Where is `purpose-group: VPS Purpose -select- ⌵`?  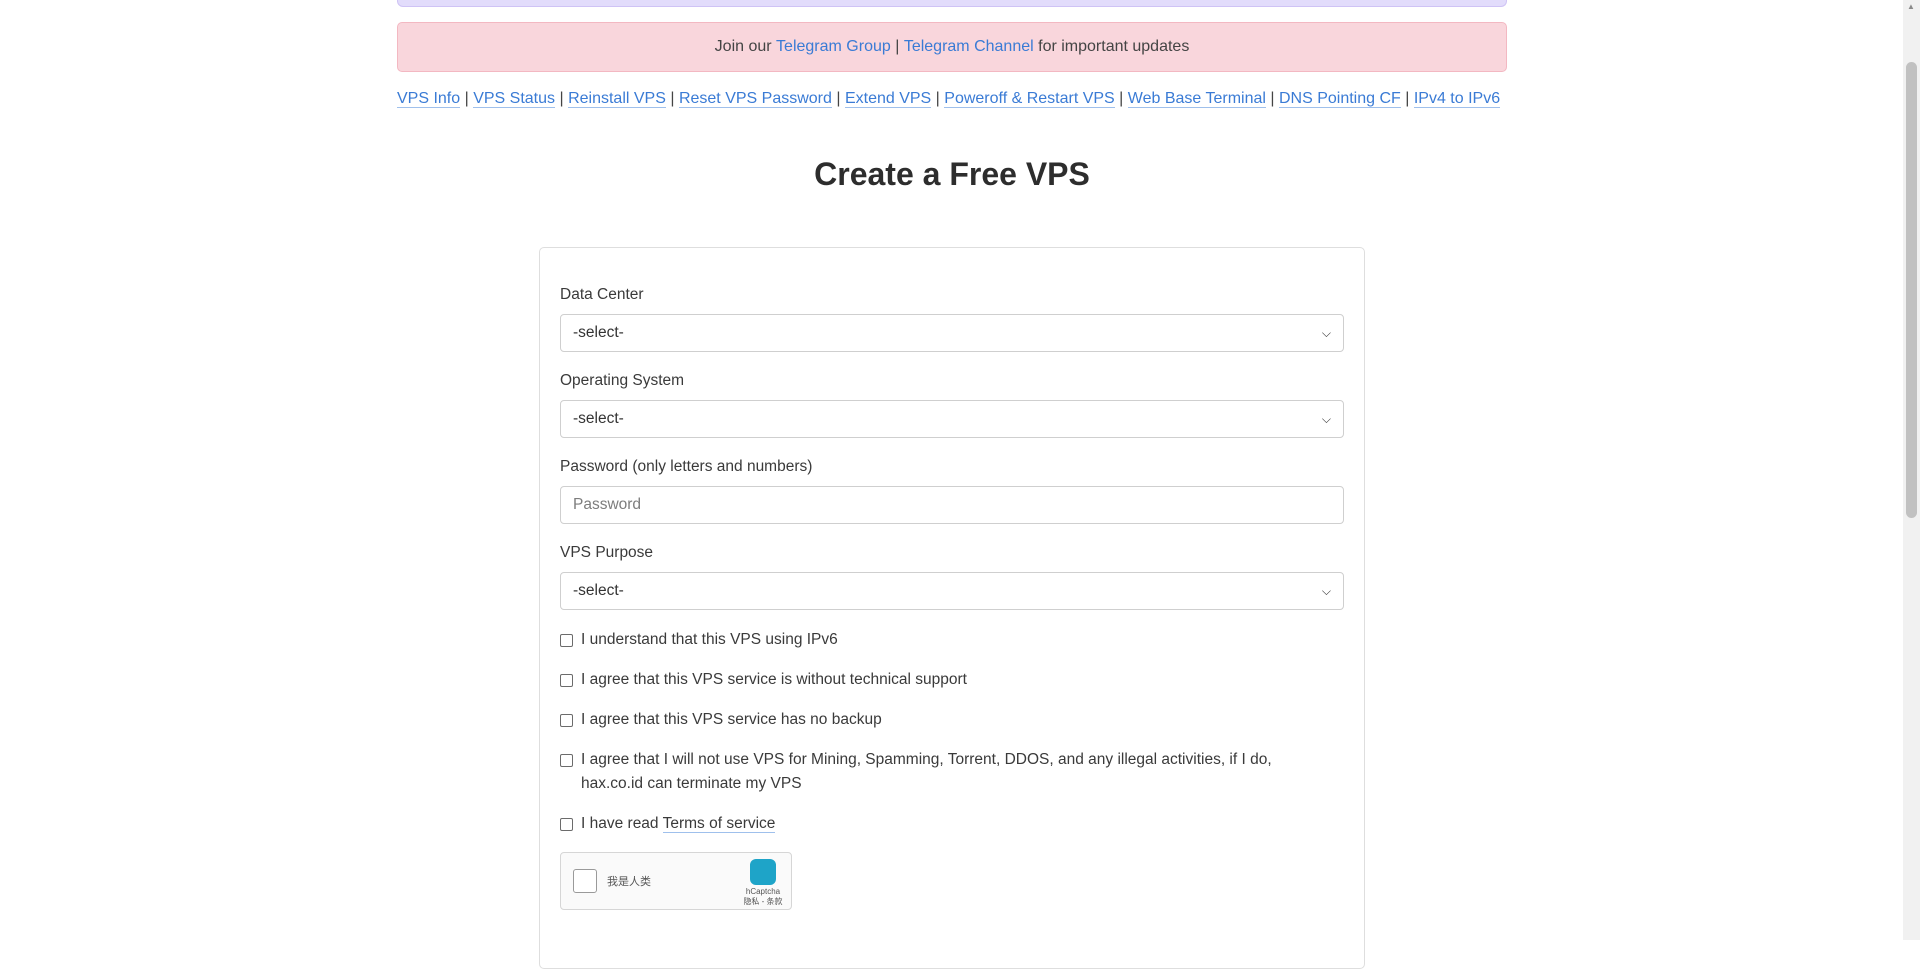 purpose-group: VPS Purpose -select- ⌵ is located at coordinates (952, 577).